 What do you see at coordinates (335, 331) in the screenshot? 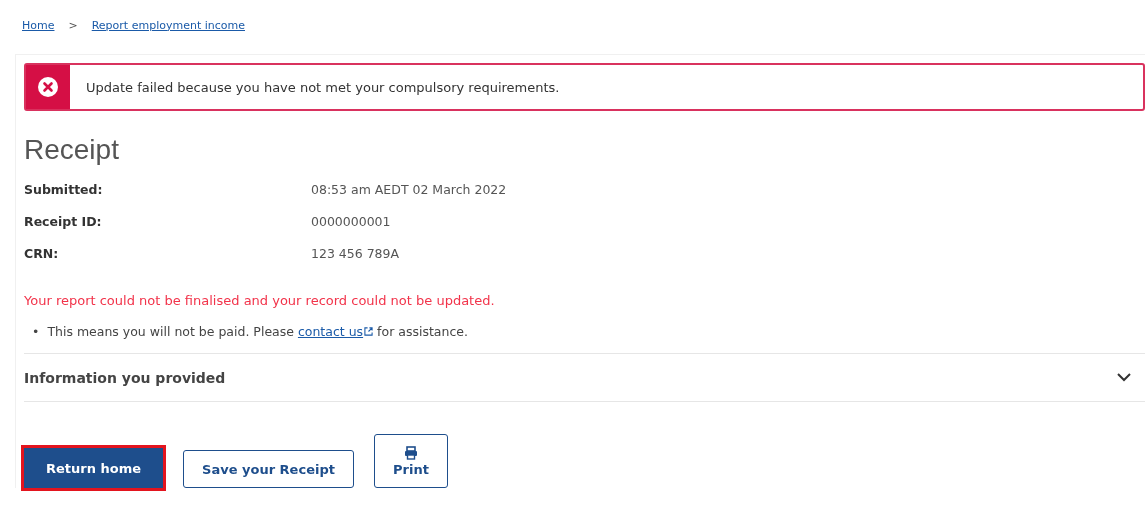
I see `contact-link: contact us` at bounding box center [335, 331].